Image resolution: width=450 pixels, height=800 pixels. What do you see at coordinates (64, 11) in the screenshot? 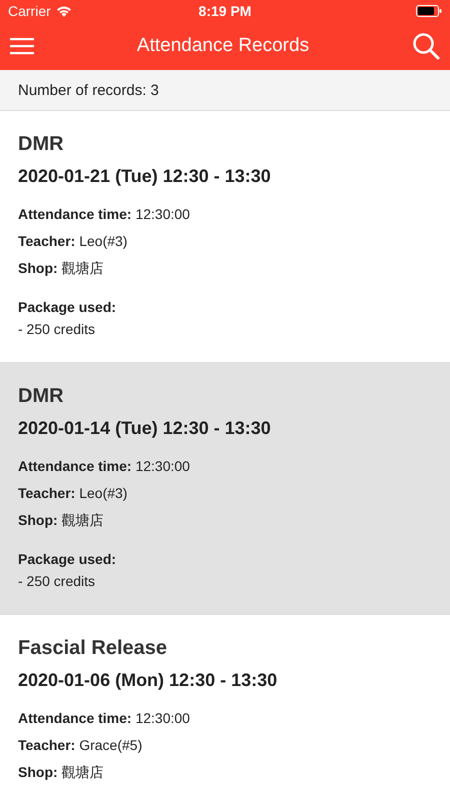
I see `wifi-icon` at bounding box center [64, 11].